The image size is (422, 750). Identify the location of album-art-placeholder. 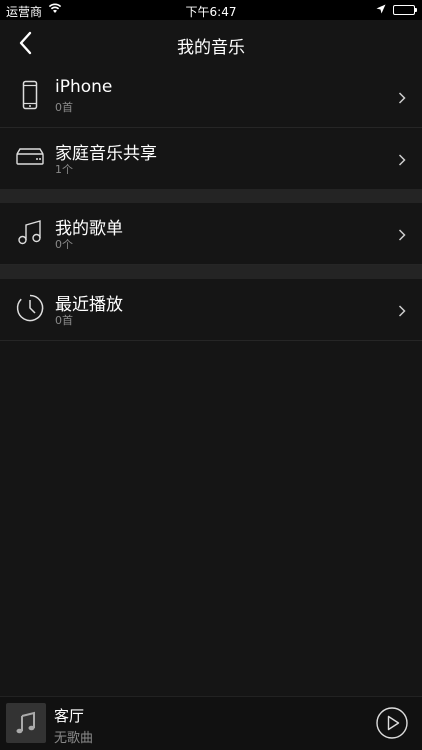
(26, 723).